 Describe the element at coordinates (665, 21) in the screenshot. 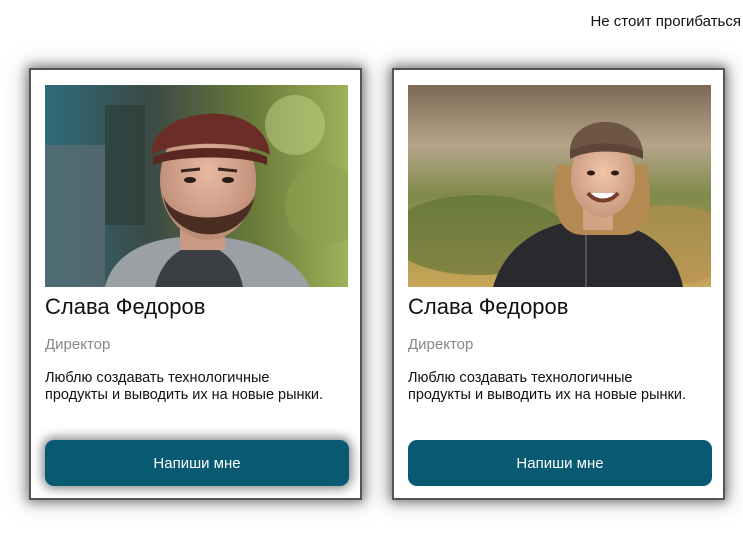

I see `header-text: Не стоит прогибаться` at that location.